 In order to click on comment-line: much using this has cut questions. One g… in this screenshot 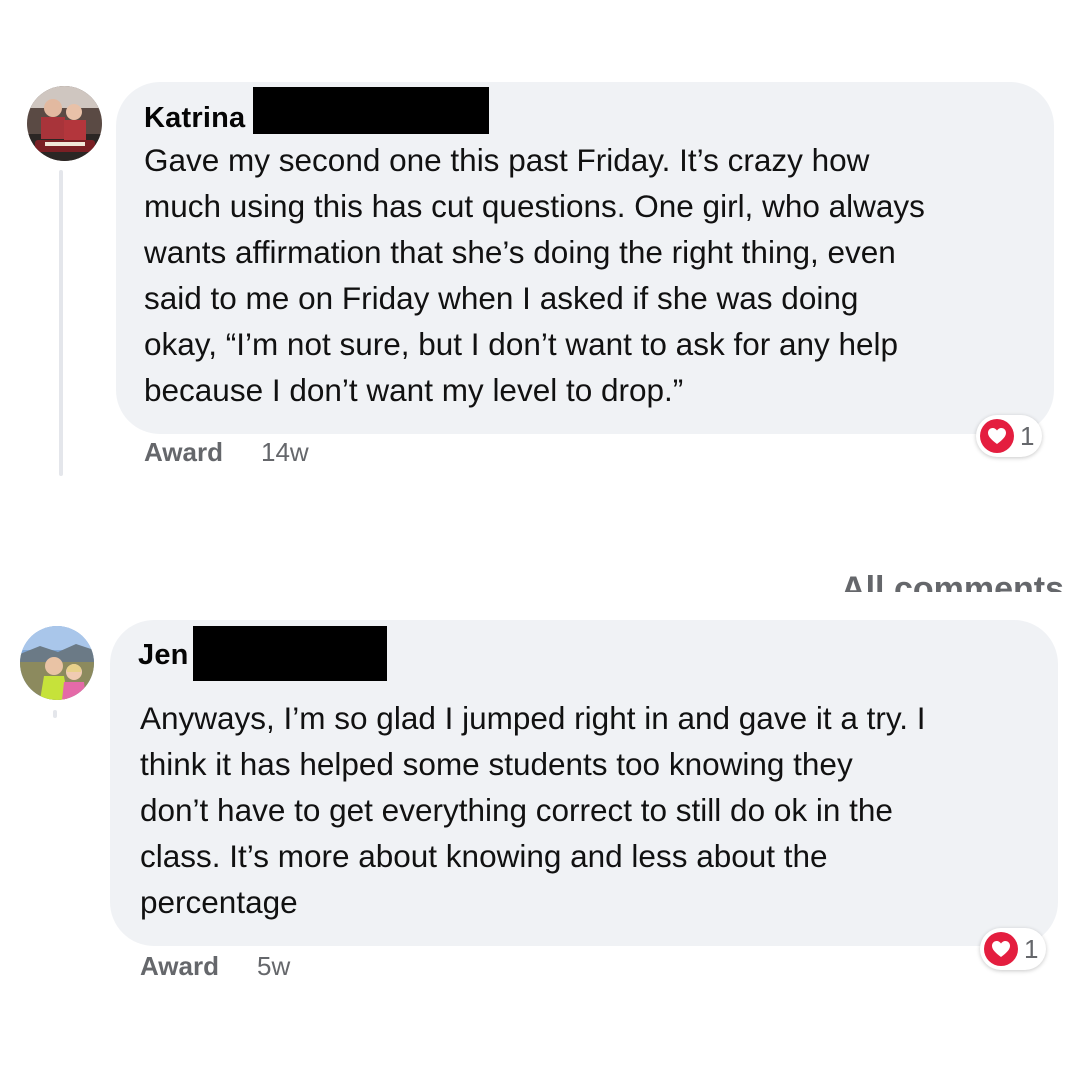, I will do `click(534, 206)`.